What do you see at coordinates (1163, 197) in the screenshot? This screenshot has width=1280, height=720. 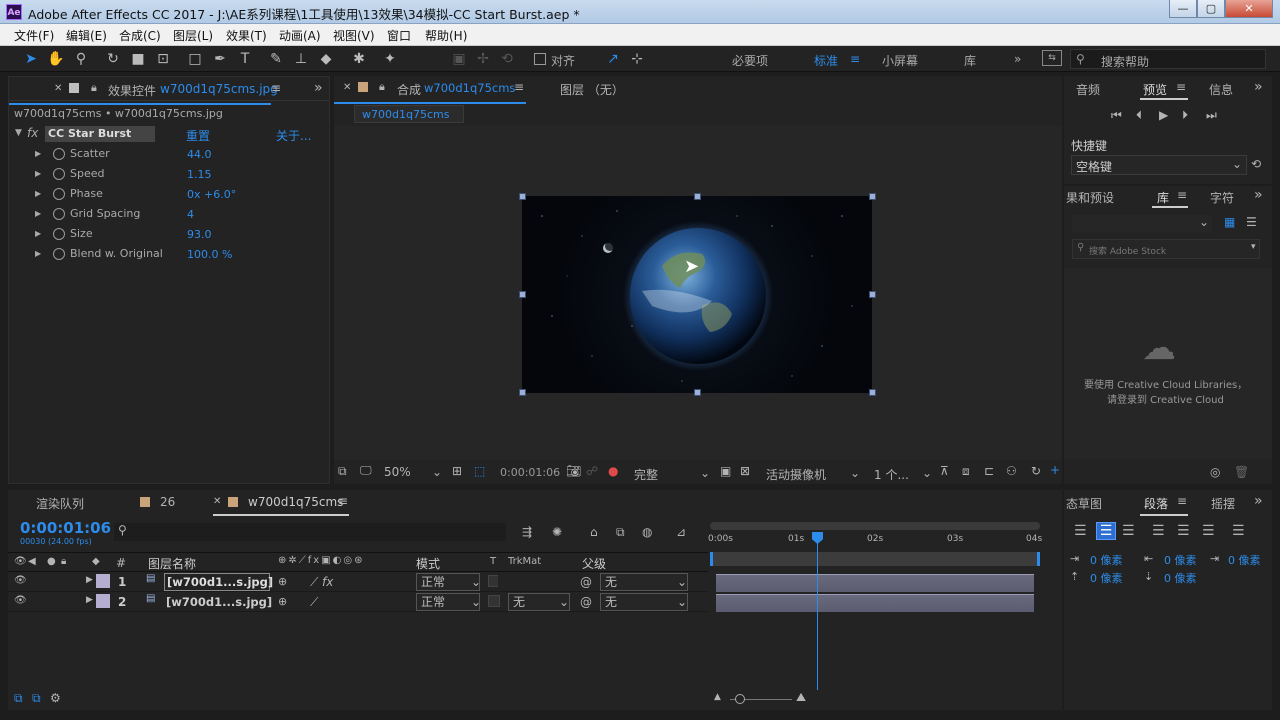 I see `tab-libraries: 库` at bounding box center [1163, 197].